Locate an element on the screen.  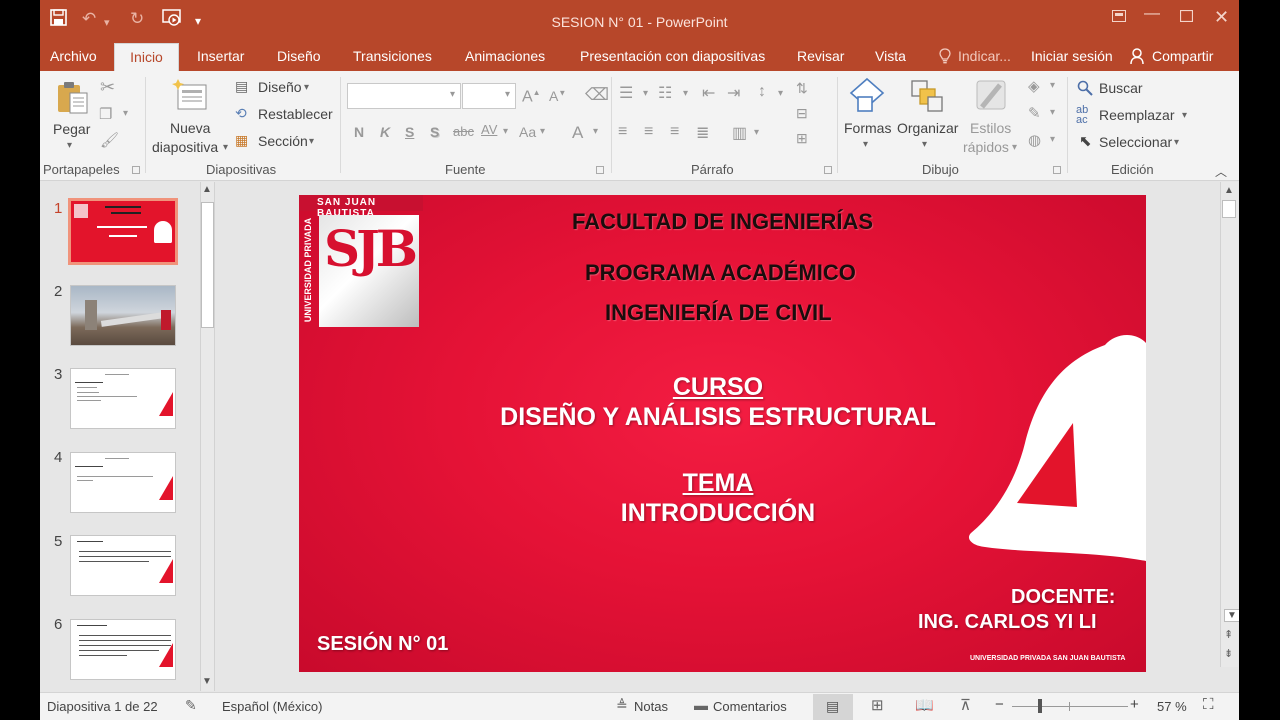
minimize-icon: — is located at coordinates (1152, 14).